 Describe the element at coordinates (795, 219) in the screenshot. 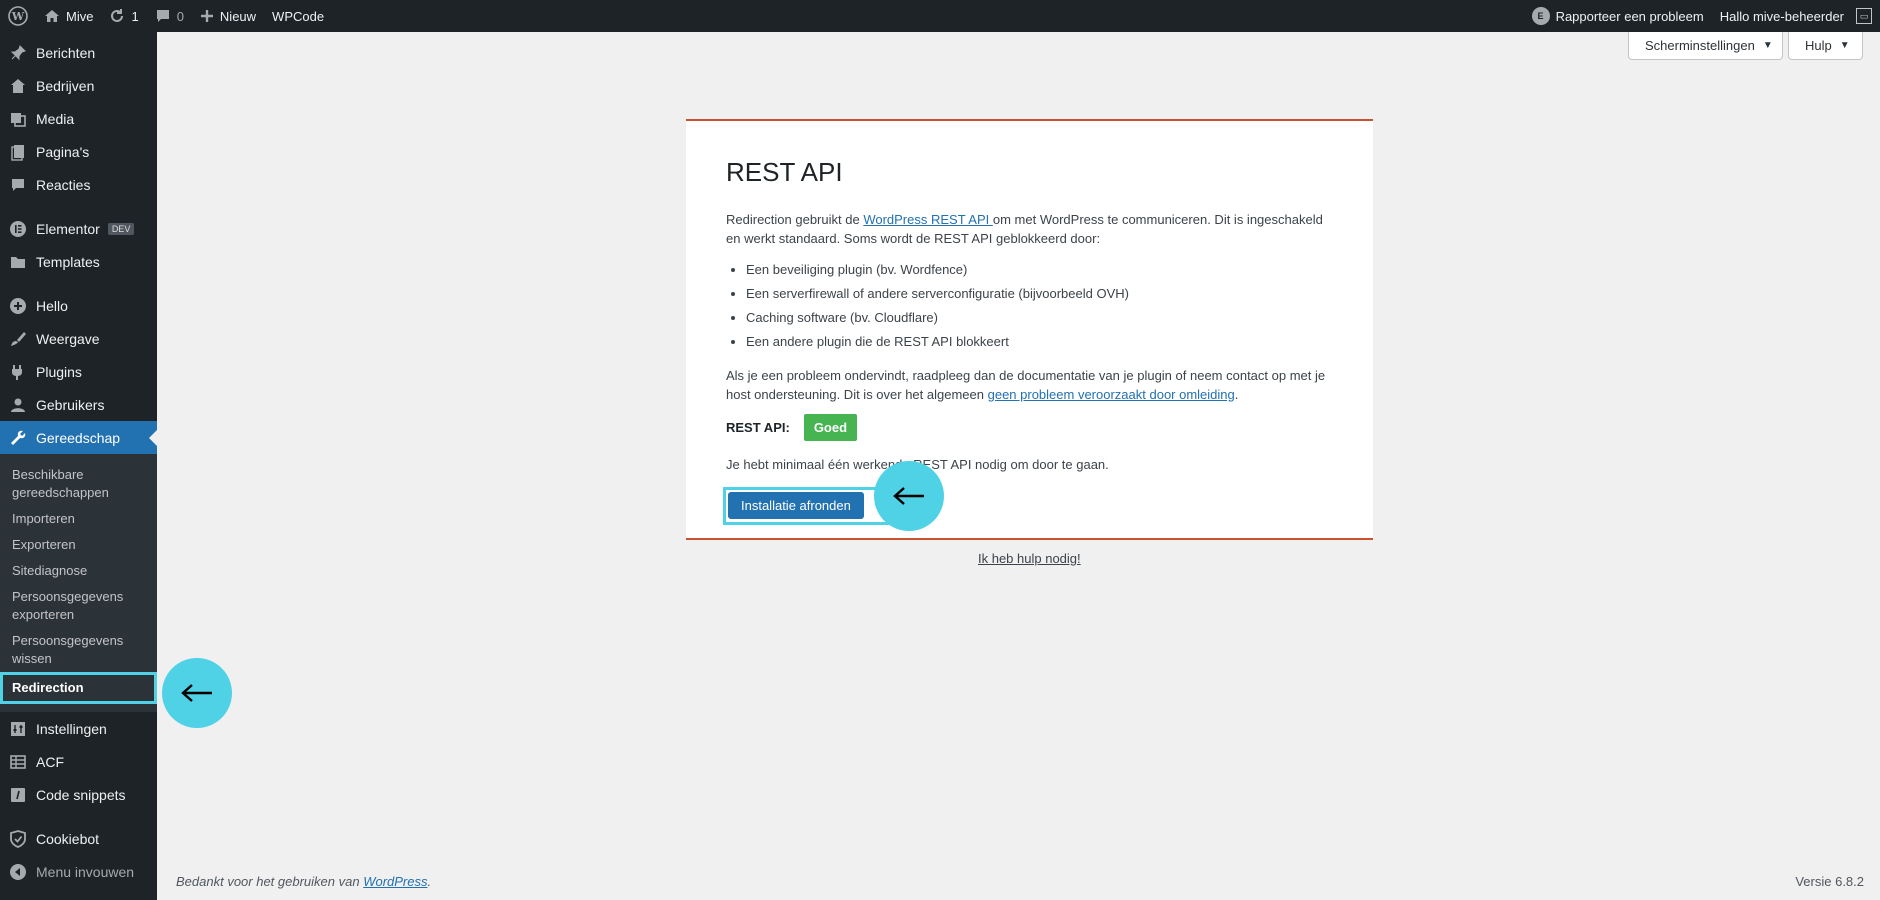

I see `intro-before: Redirection gebruikt de` at that location.